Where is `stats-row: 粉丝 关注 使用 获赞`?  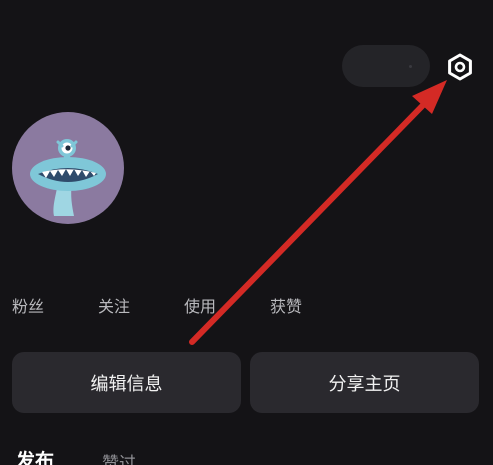 stats-row: 粉丝 关注 使用 获赞 is located at coordinates (172, 306).